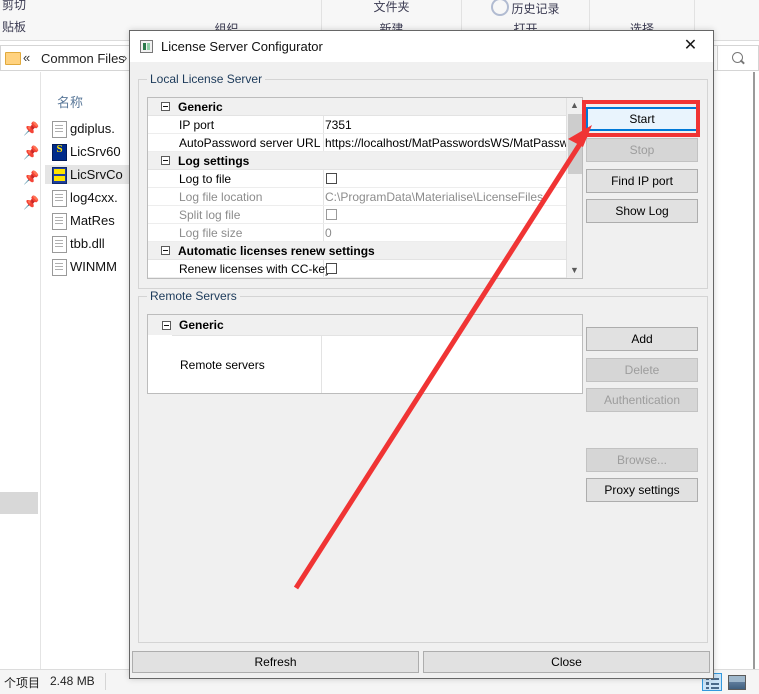 The image size is (759, 694). I want to click on property-value-log-file-size: 0, so click(328, 233).